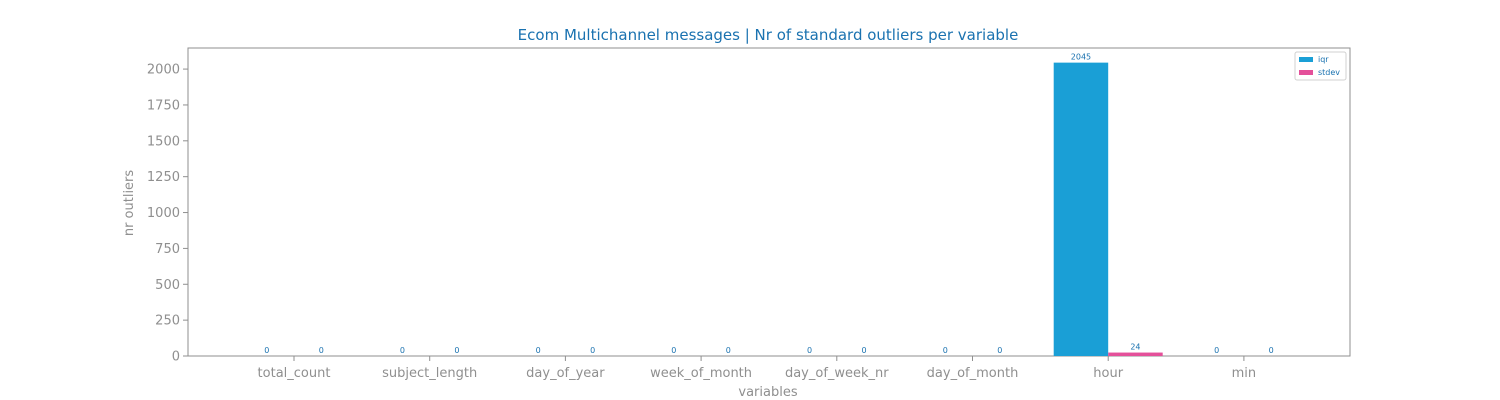 The height and width of the screenshot is (400, 1500). I want to click on bar-iqr, so click(1081, 209).